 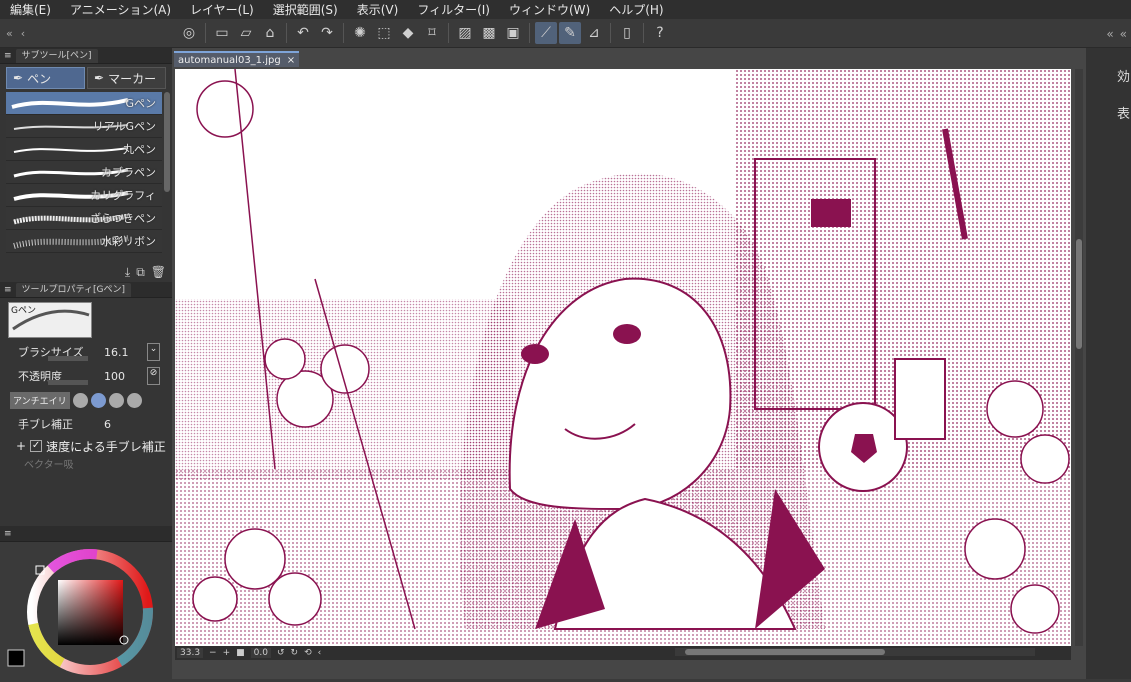 I want to click on zoom-in-icon: +, so click(x=227, y=653).